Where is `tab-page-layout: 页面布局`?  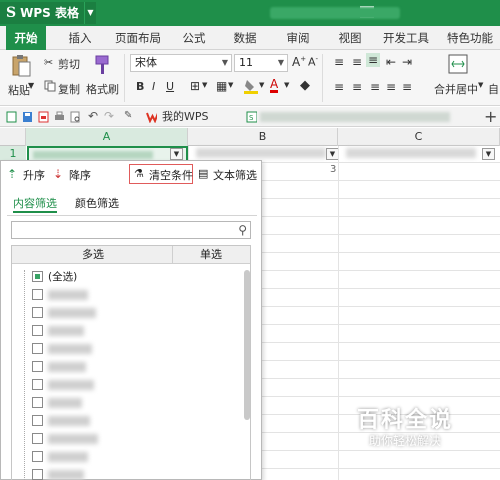 tab-page-layout: 页面布局 is located at coordinates (138, 38).